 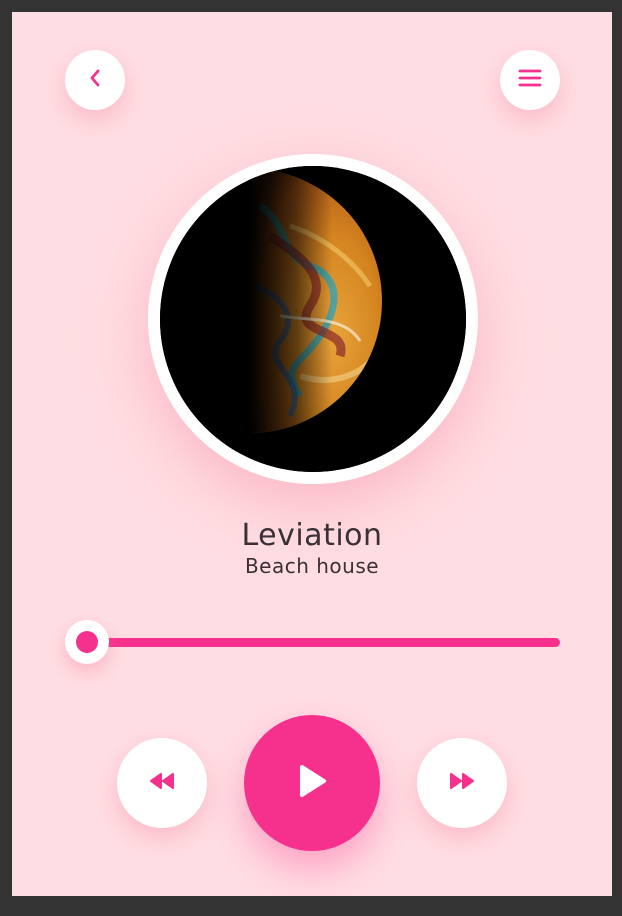 I want to click on hamburger-menu-icon, so click(x=530, y=80).